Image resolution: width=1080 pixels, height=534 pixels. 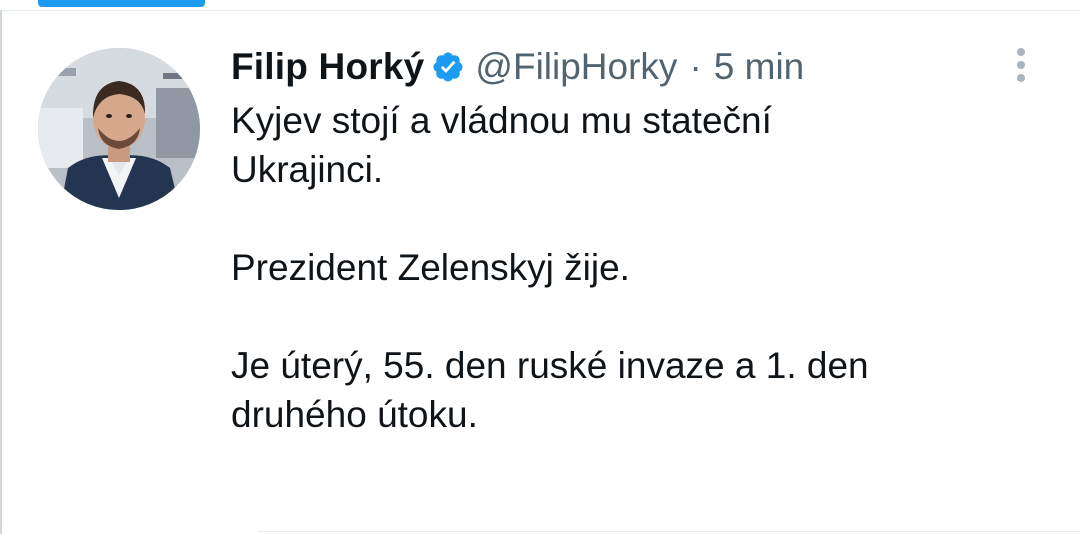 I want to click on verified-badge-icon, so click(x=448, y=67).